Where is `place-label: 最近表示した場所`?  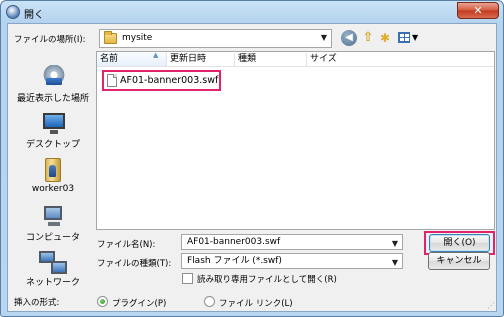
place-label: 最近表示した場所 is located at coordinates (52, 99).